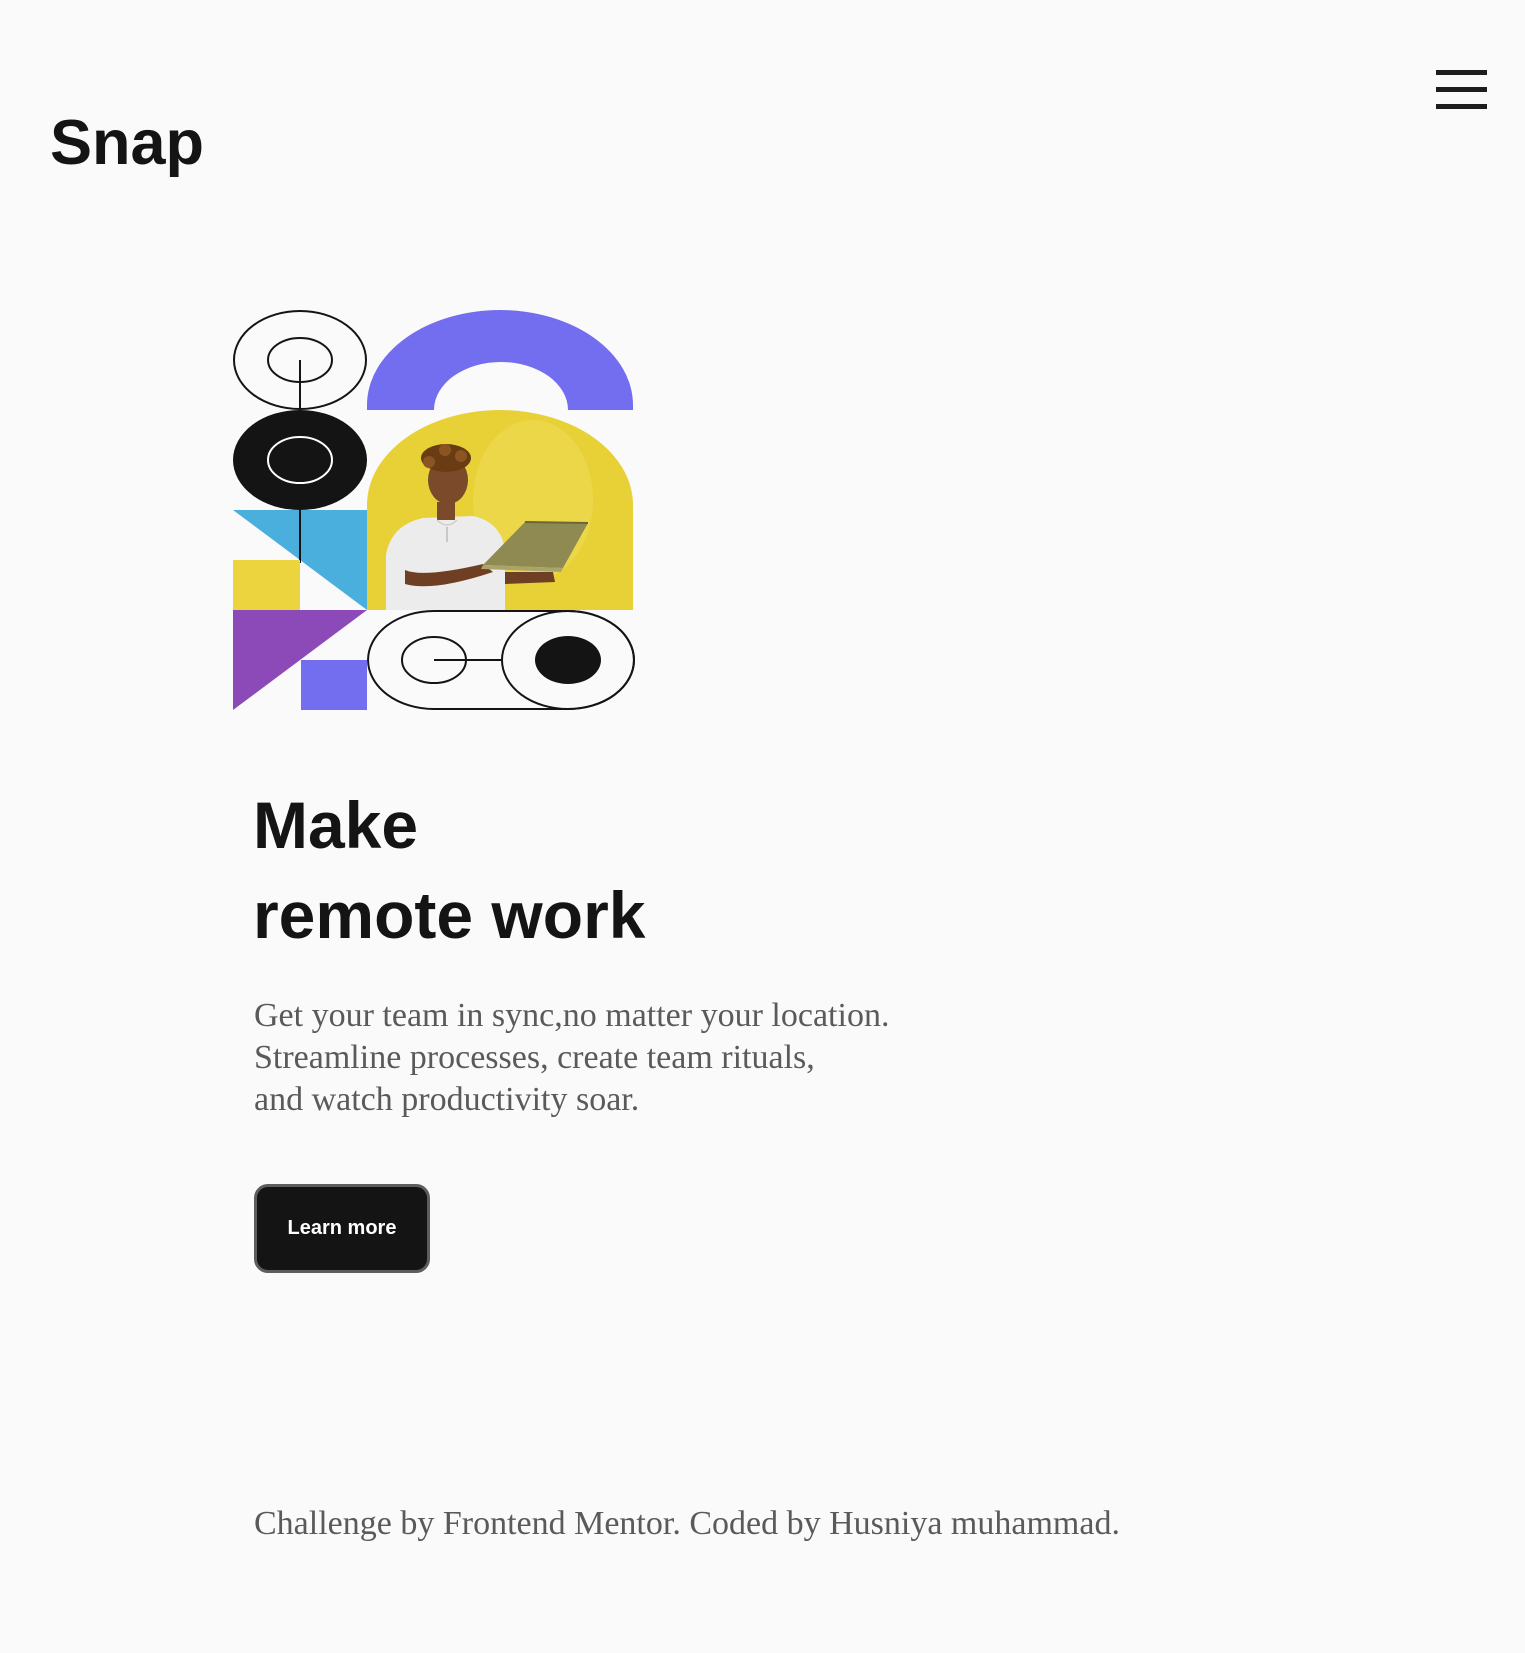 The width and height of the screenshot is (1525, 1653). I want to click on hero-illustration, so click(434, 510).